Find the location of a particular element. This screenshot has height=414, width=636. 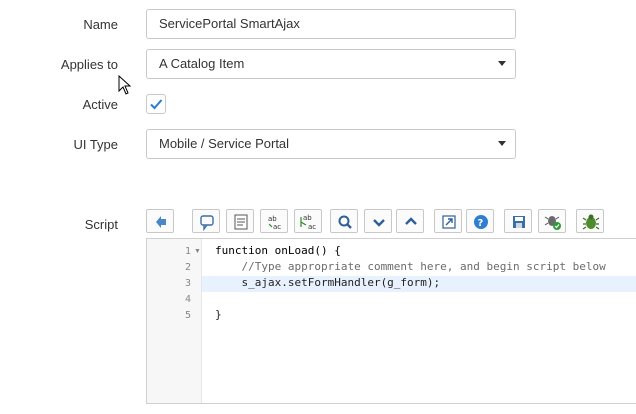

line-number: 1 is located at coordinates (187, 251).